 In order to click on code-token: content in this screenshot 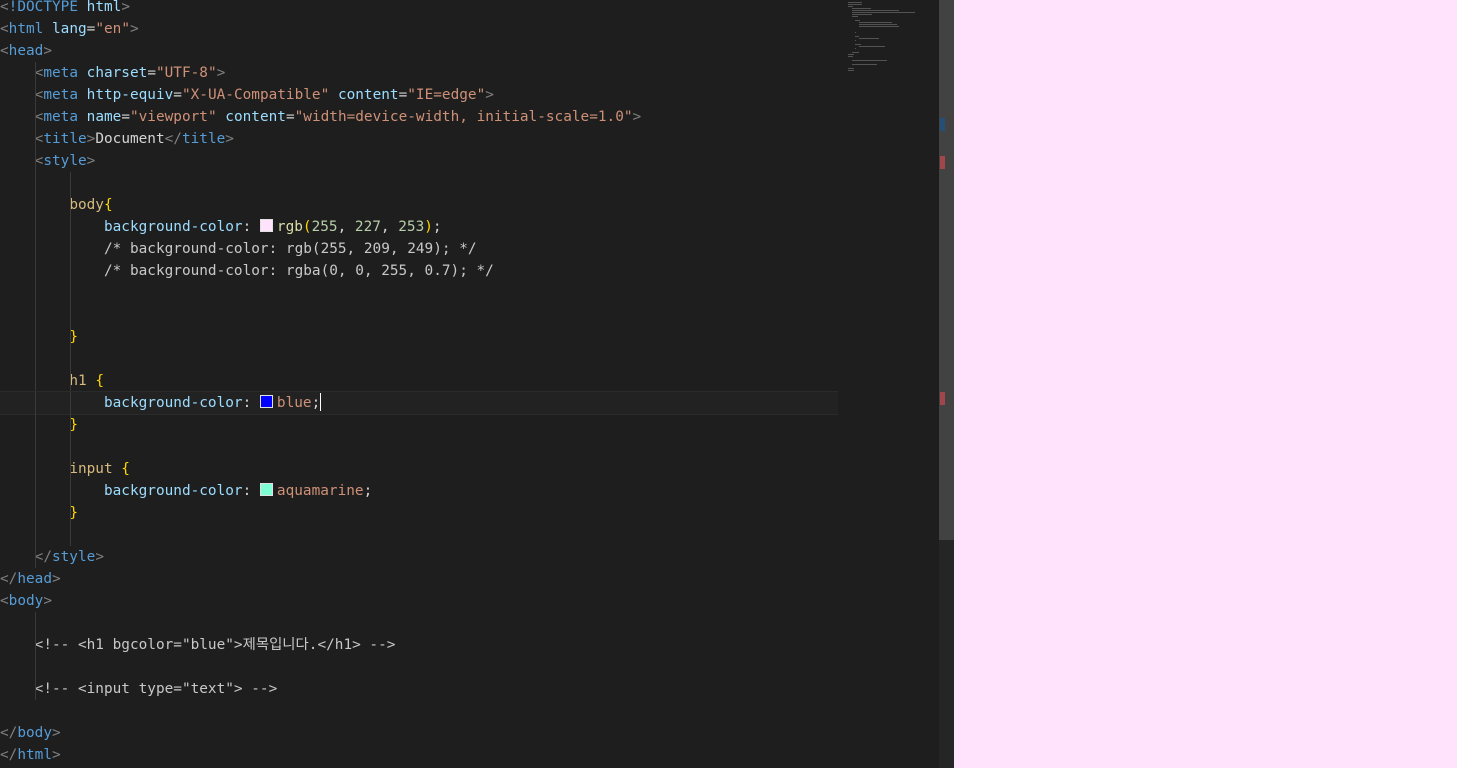, I will do `click(255, 117)`.